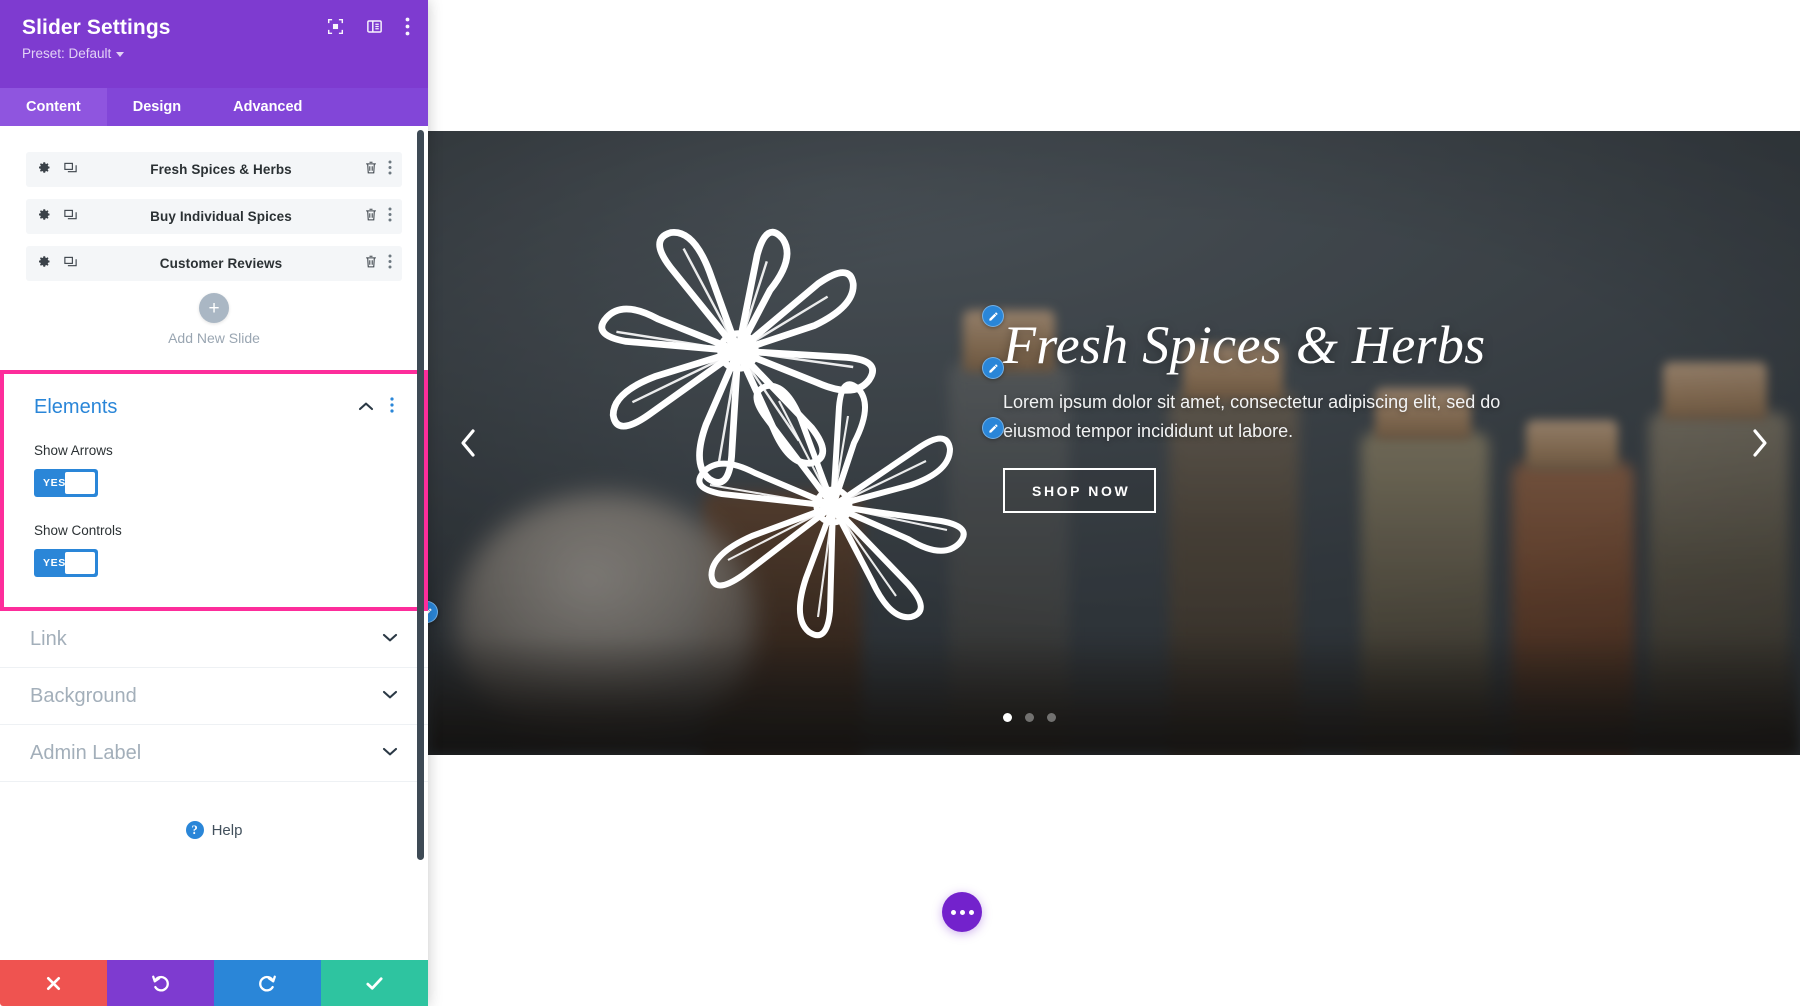  I want to click on help-label: Help, so click(227, 830).